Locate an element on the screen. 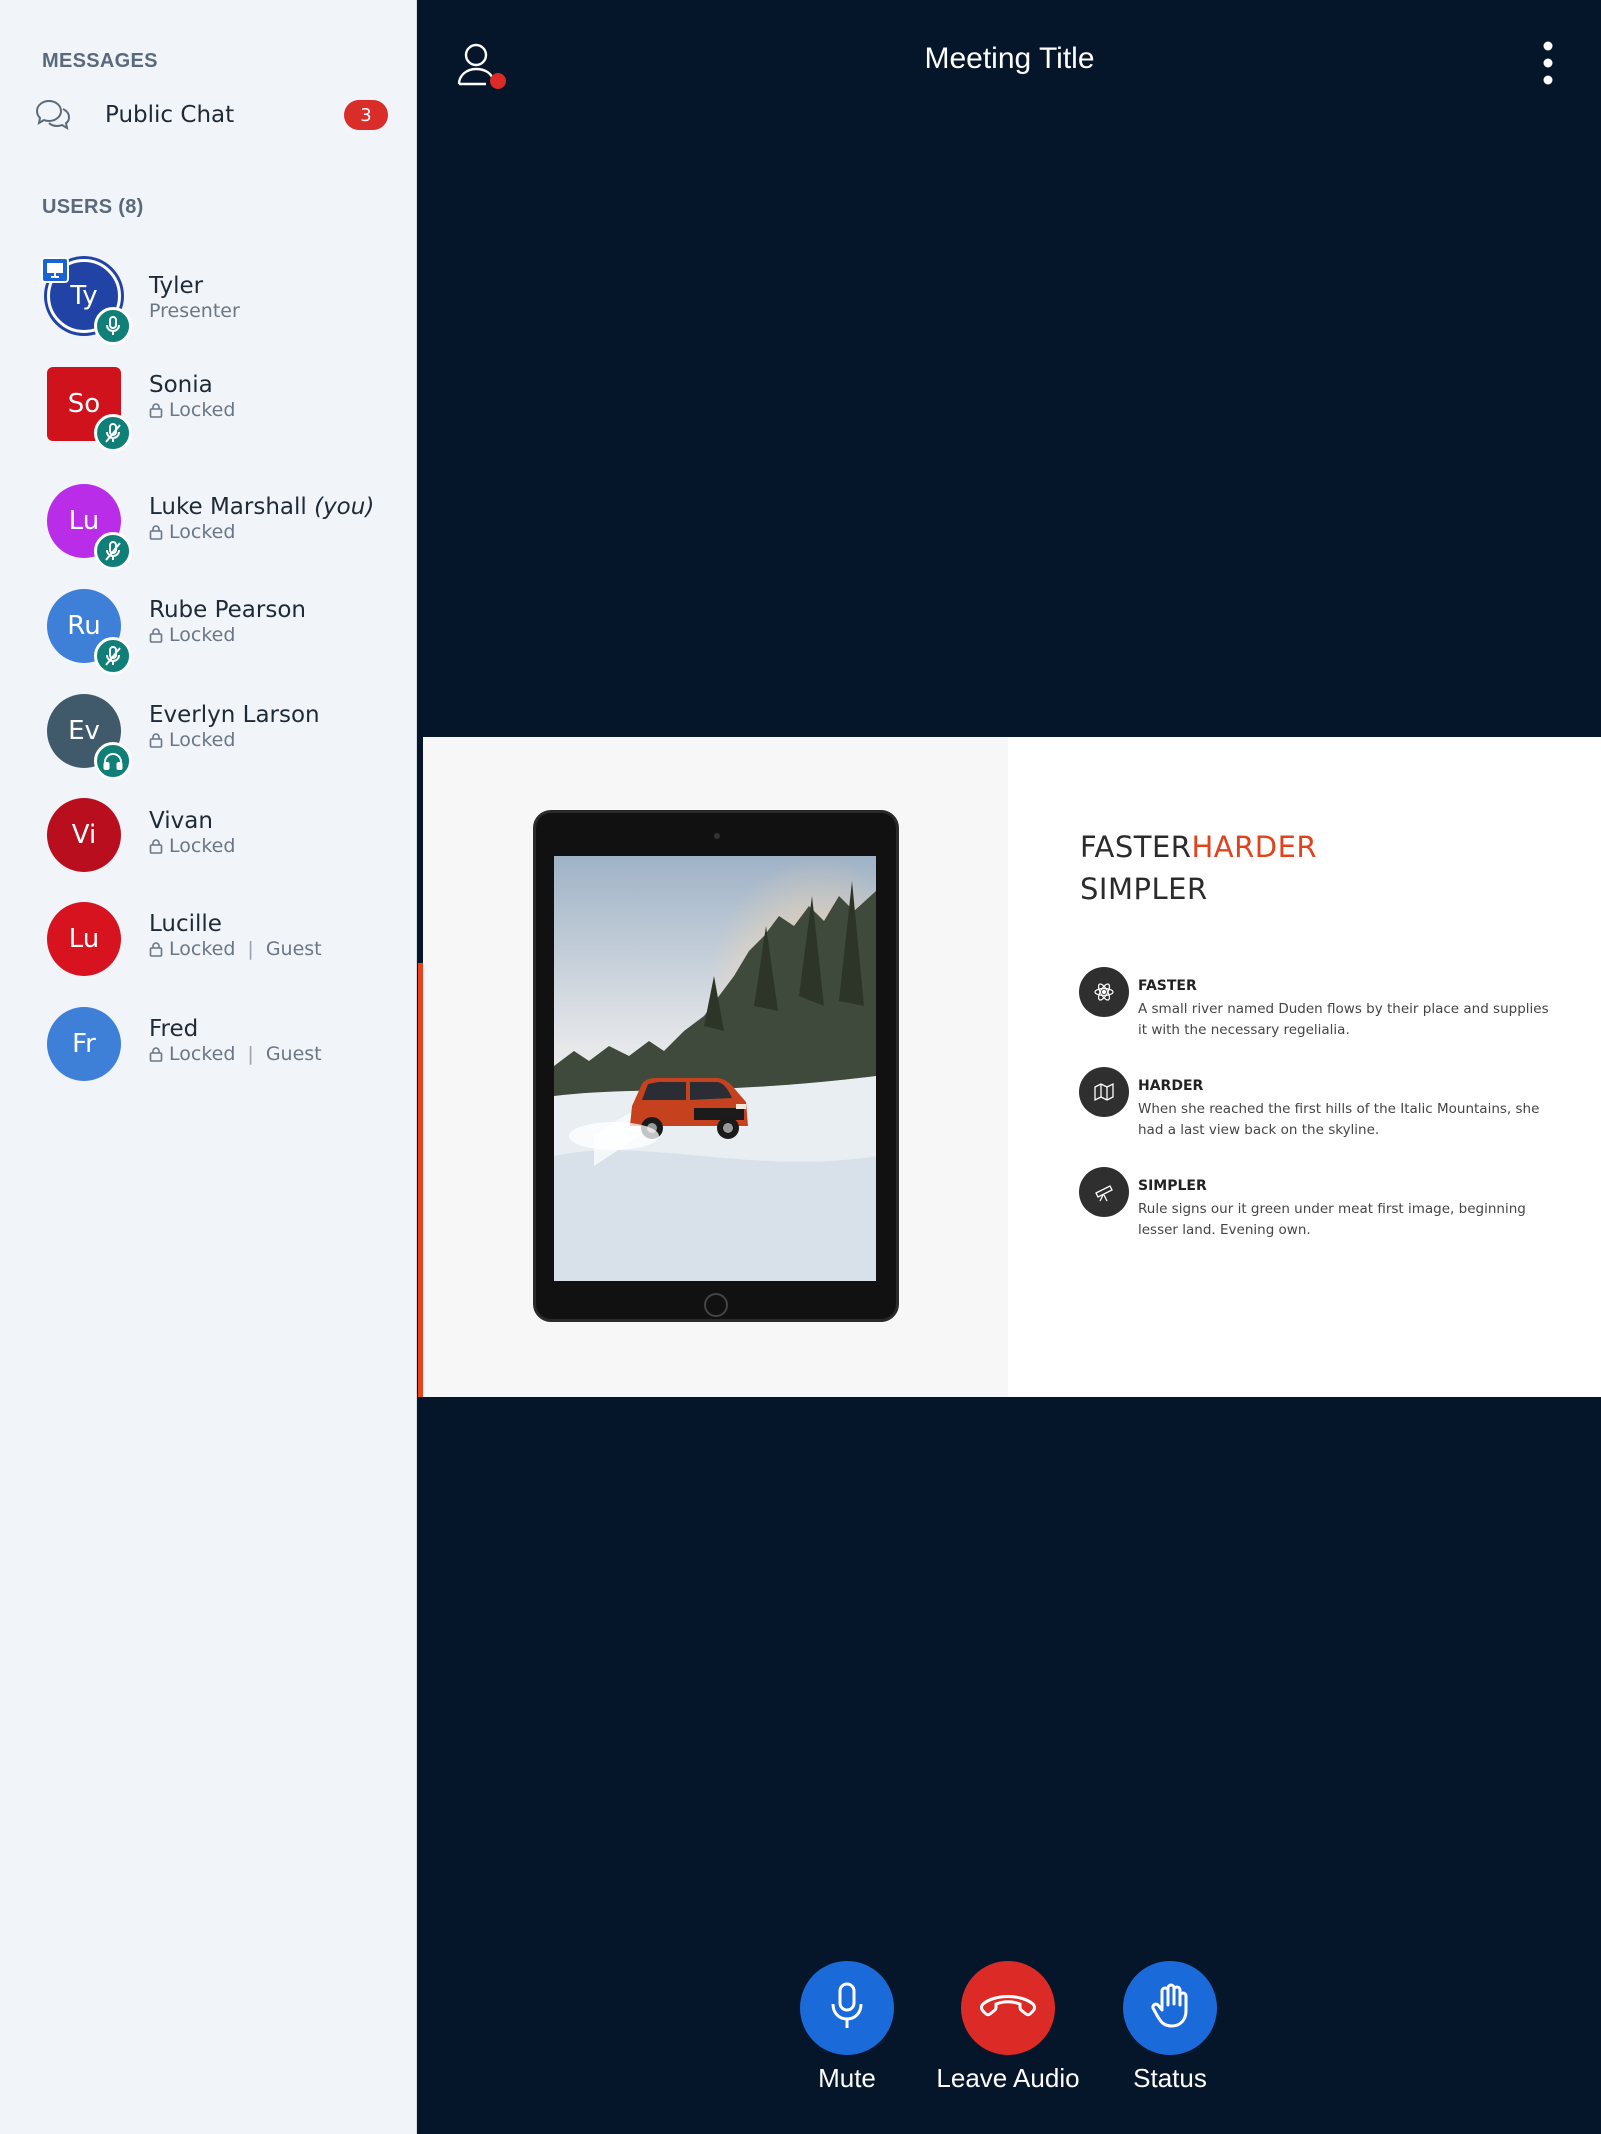 This screenshot has height=2134, width=1601. headline-part-1: FASTER is located at coordinates (1136, 847).